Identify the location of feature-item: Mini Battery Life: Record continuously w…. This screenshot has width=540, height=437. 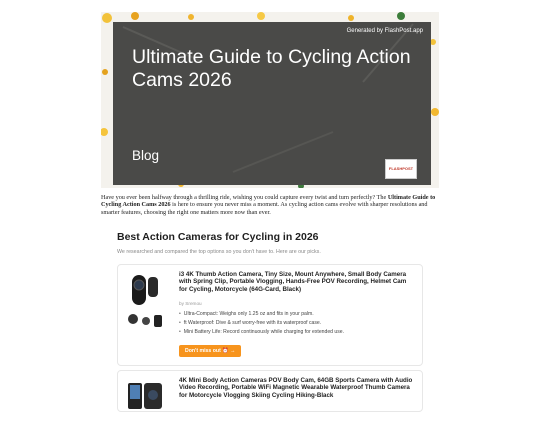
(261, 332).